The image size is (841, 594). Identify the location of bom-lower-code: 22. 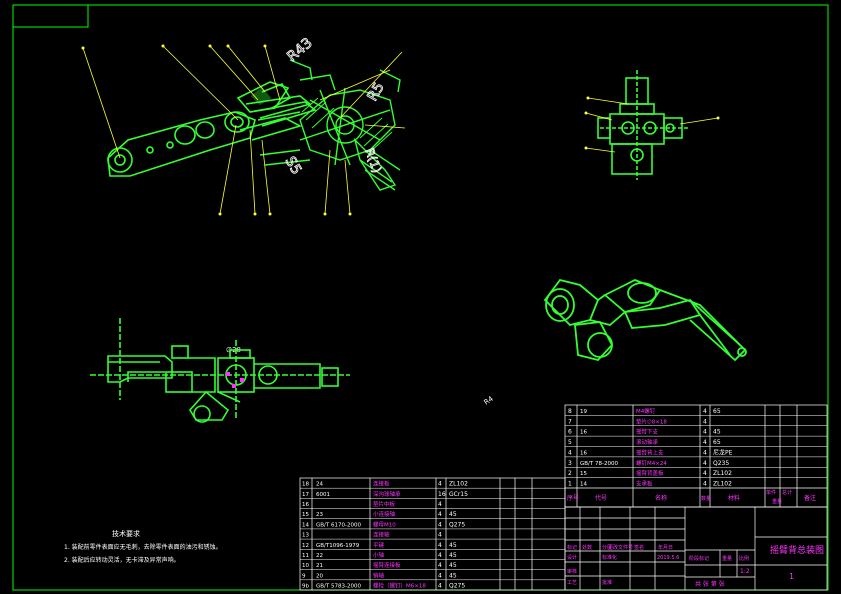
(319, 556).